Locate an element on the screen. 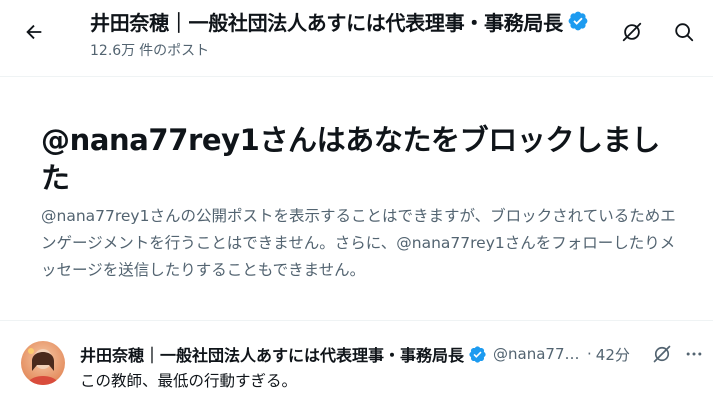 The width and height of the screenshot is (713, 407). back-arrow-icon is located at coordinates (34, 32).